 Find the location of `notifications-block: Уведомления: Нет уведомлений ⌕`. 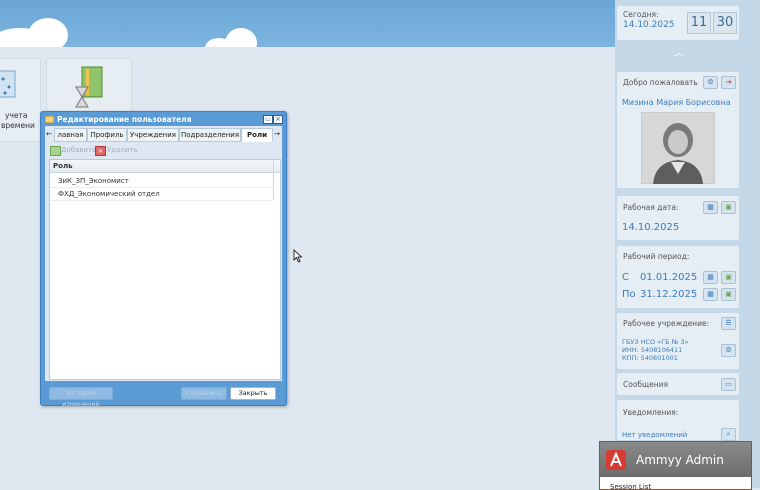

notifications-block: Уведомления: Нет уведомлений ⌕ is located at coordinates (678, 420).